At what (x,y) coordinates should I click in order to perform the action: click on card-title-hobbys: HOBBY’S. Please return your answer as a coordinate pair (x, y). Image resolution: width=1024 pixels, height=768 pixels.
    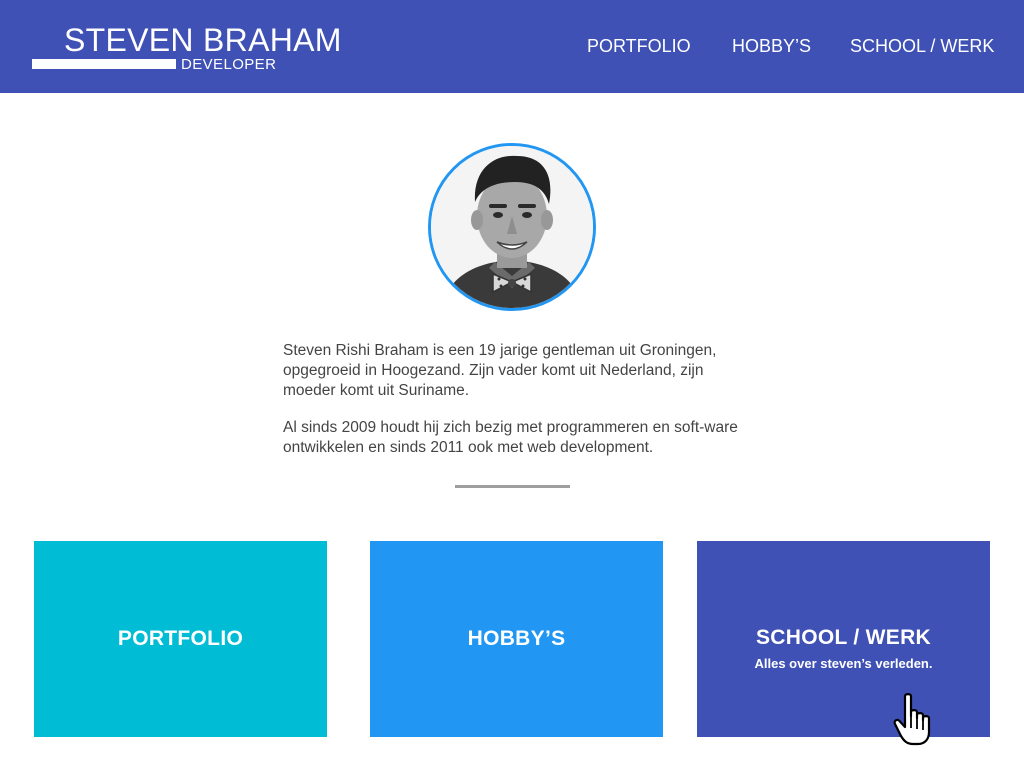
    Looking at the image, I should click on (516, 638).